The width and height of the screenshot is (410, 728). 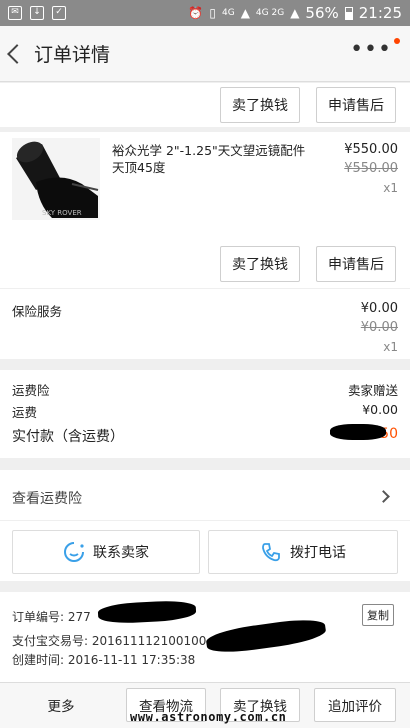 I want to click on product-qty: x1, so click(x=390, y=188).